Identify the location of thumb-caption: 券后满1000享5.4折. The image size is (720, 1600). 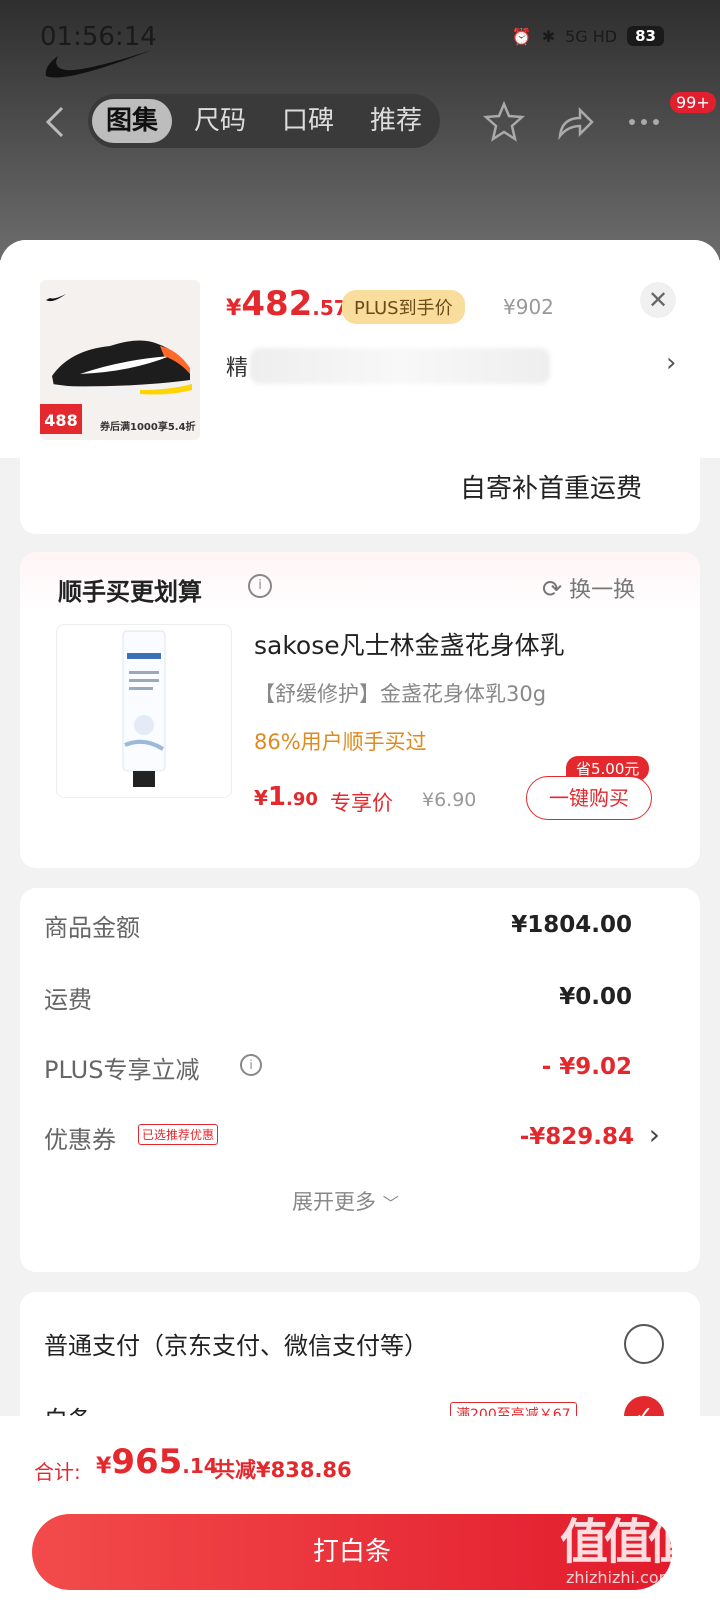
(148, 427).